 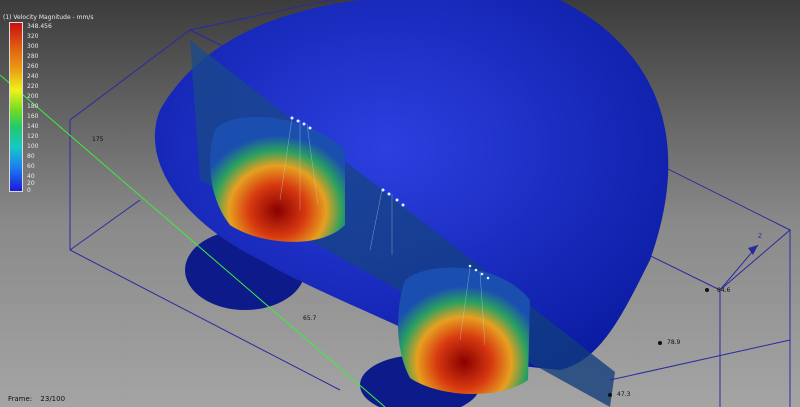 What do you see at coordinates (33, 136) in the screenshot?
I see `legend-tick: 120` at bounding box center [33, 136].